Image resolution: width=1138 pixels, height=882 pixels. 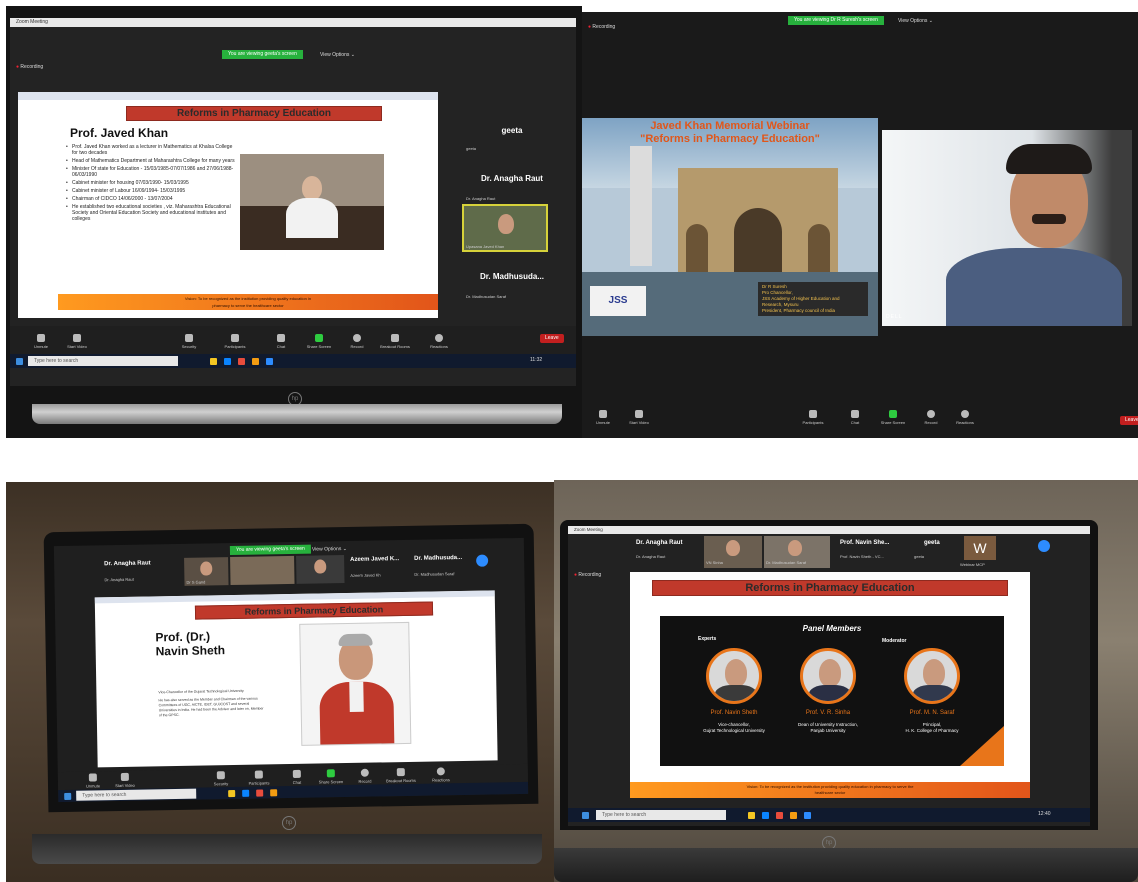 What do you see at coordinates (190, 651) in the screenshot?
I see `slide-name-line: Navin Sheth` at bounding box center [190, 651].